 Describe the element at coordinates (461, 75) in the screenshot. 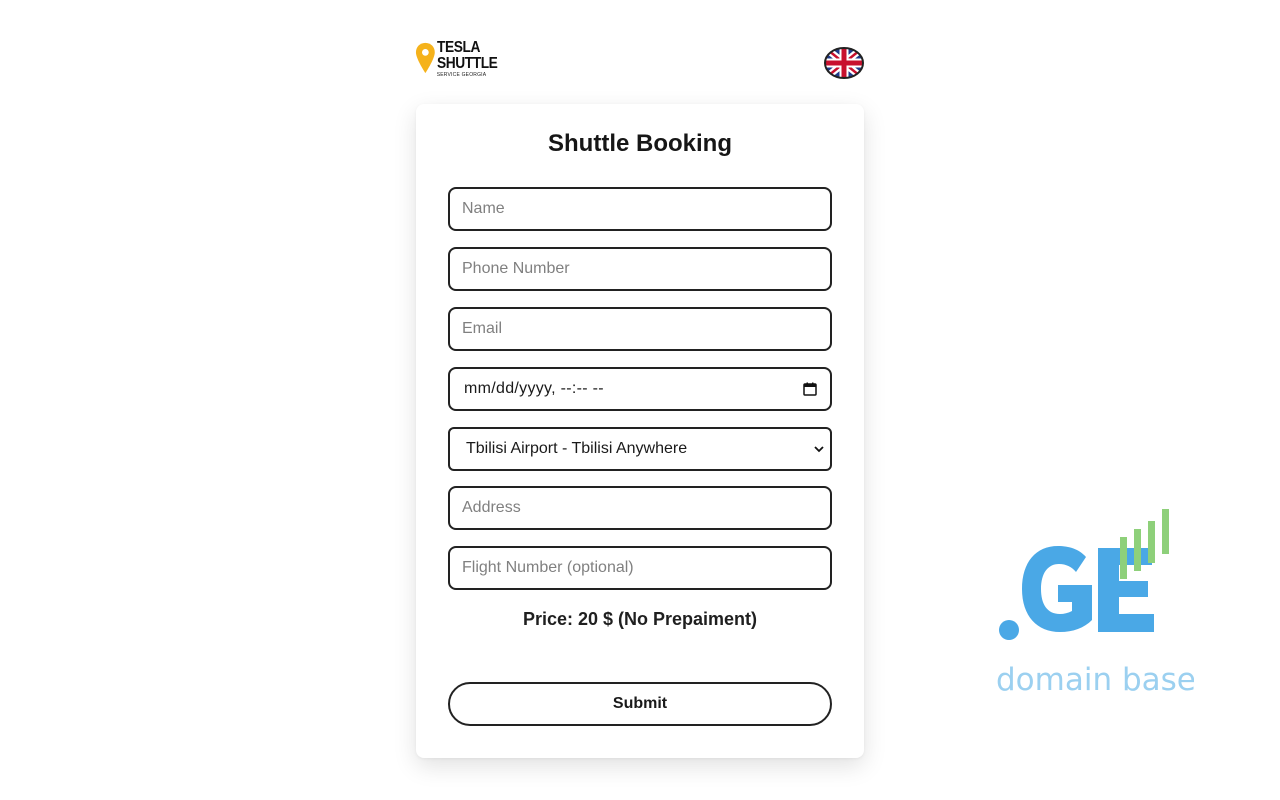

I see `logo-tagline: SERVICE GEORGIA` at that location.